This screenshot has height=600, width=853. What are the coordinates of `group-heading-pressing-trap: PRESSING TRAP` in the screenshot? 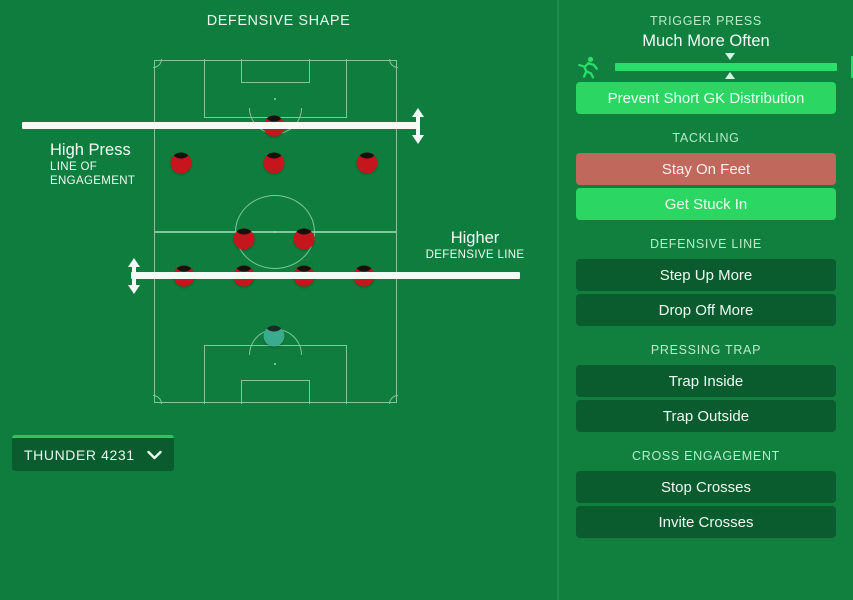 It's located at (706, 350).